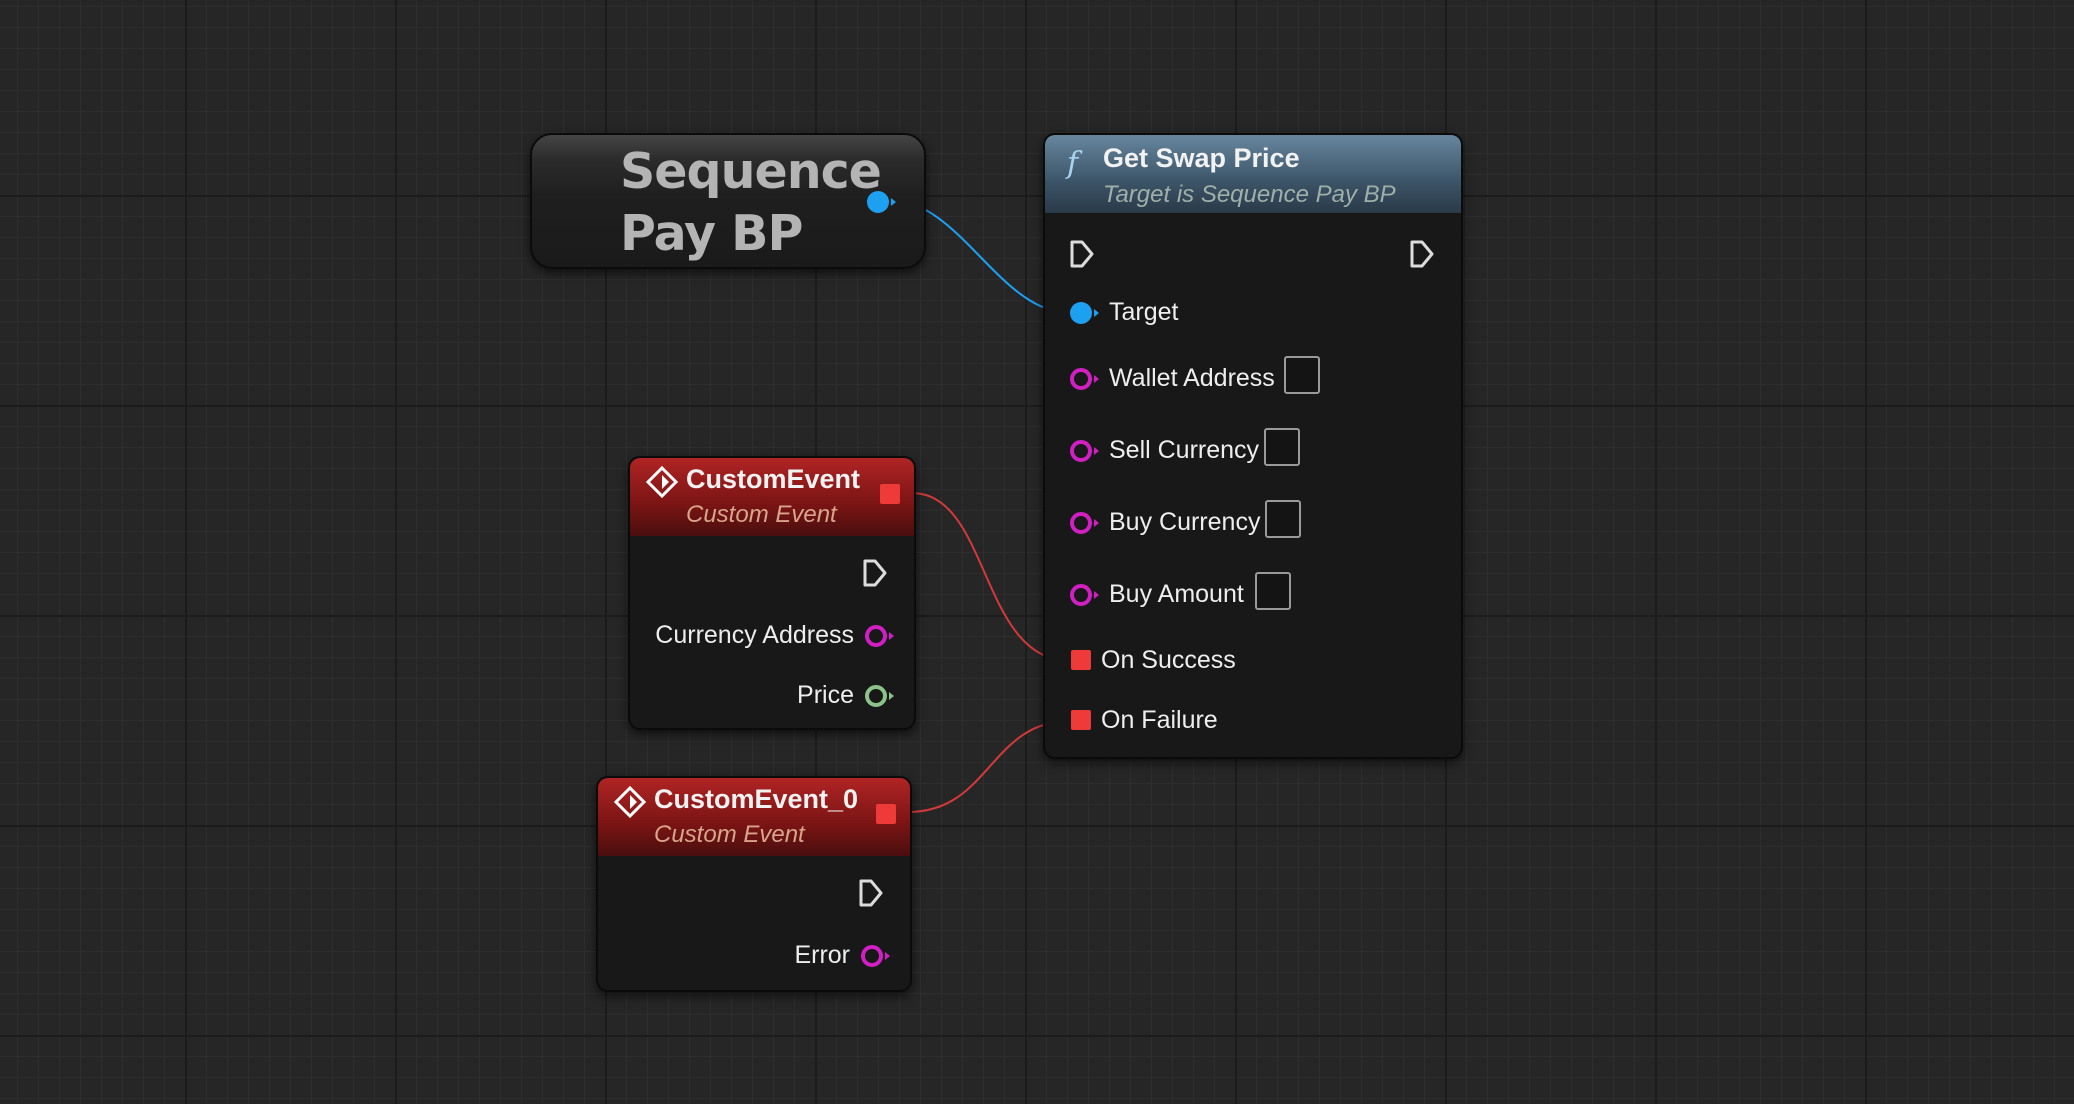 This screenshot has height=1104, width=2074. I want to click on custom-event-header: CustomEvent Custom Event, so click(772, 497).